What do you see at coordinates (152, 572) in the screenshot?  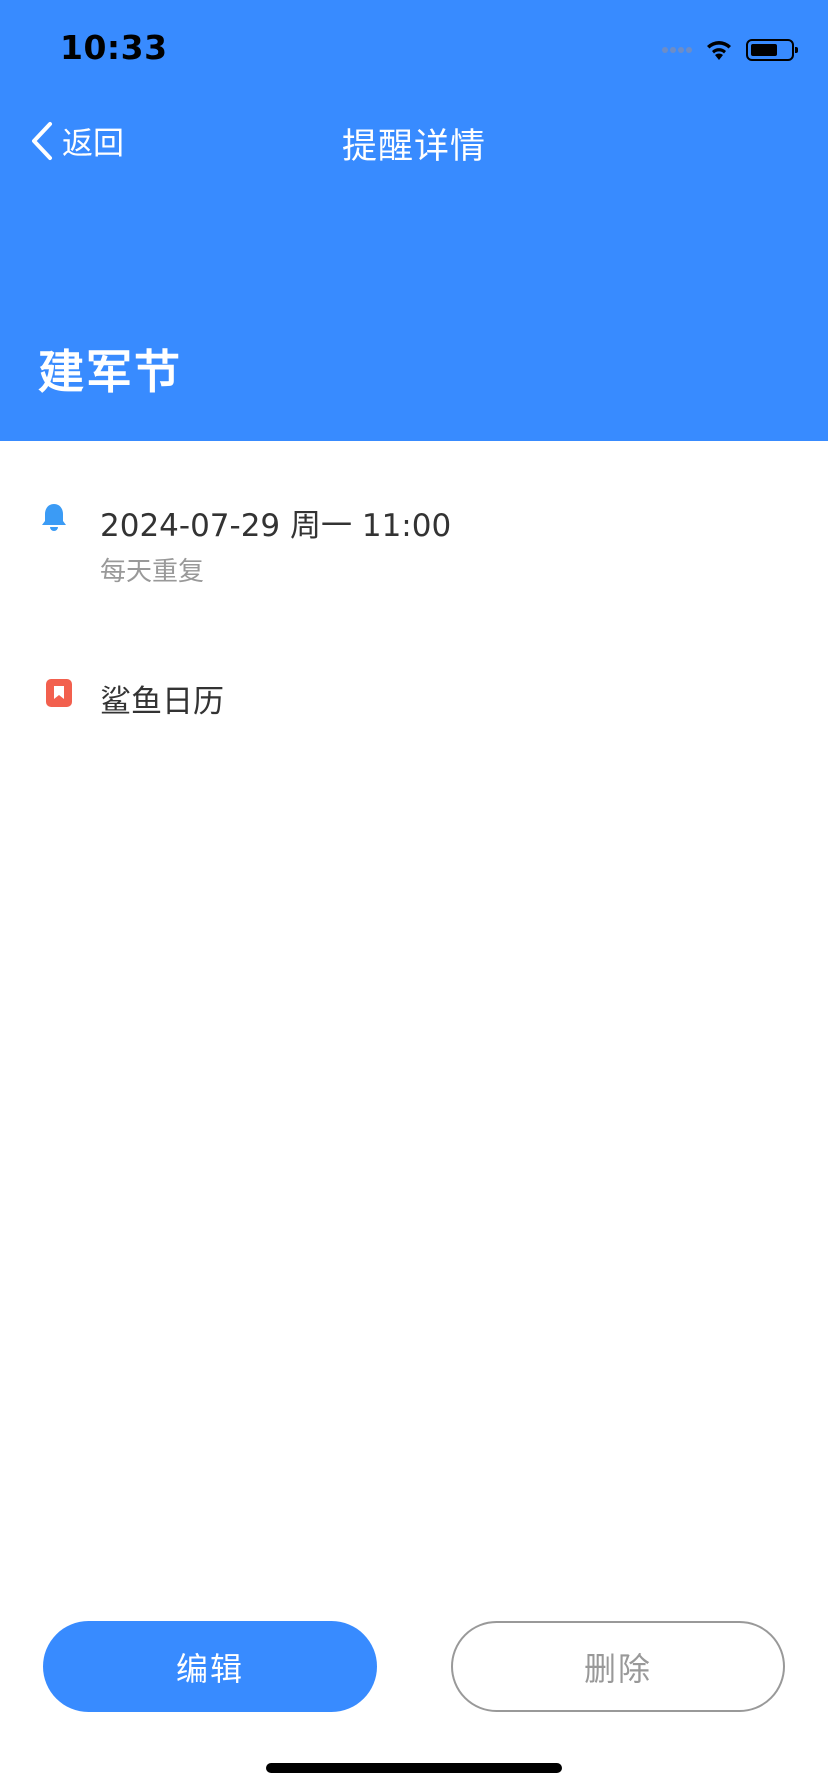 I see `reminder-repeat: 每天重复` at bounding box center [152, 572].